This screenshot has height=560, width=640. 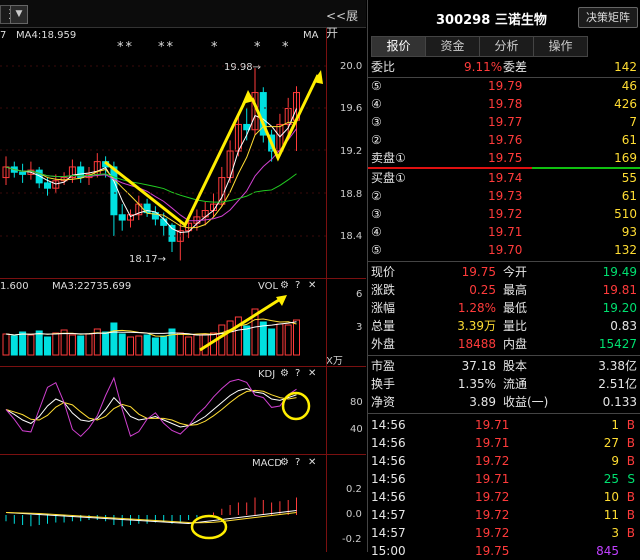 What do you see at coordinates (504, 479) in the screenshot?
I see `tick-row: 14:56 19.71 25 S` at bounding box center [504, 479].